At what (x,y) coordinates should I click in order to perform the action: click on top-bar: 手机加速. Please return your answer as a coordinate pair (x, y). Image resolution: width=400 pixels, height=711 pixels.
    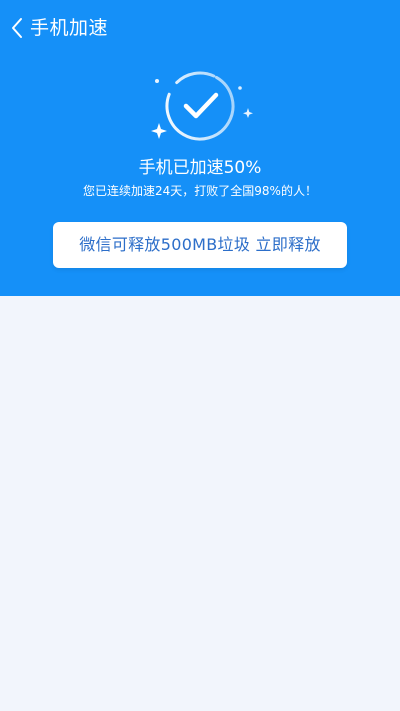
    Looking at the image, I should click on (200, 28).